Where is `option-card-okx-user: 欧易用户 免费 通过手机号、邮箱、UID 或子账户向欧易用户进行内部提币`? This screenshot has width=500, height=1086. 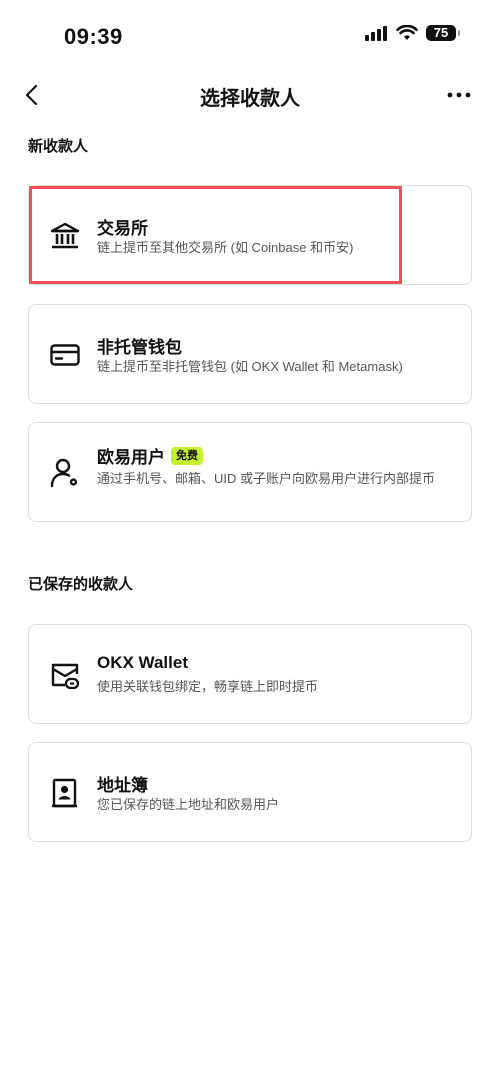 option-card-okx-user: 欧易用户 免费 通过手机号、邮箱、UID 或子账户向欧易用户进行内部提币 is located at coordinates (250, 472).